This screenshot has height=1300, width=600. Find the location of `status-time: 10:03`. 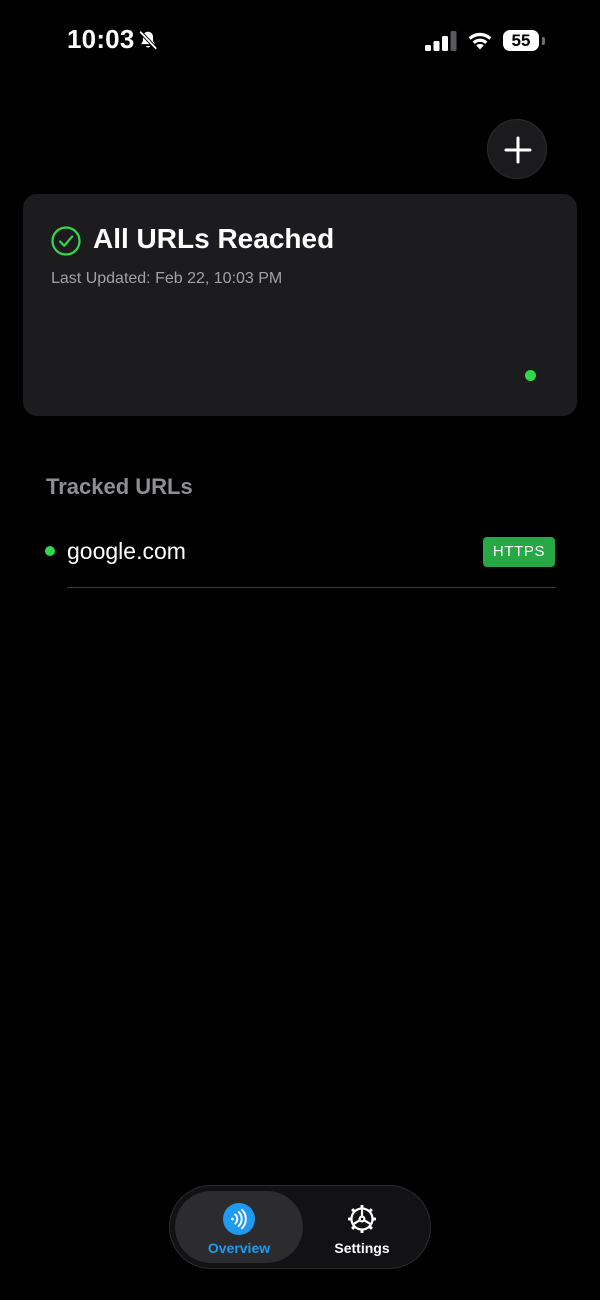

status-time: 10:03 is located at coordinates (101, 39).